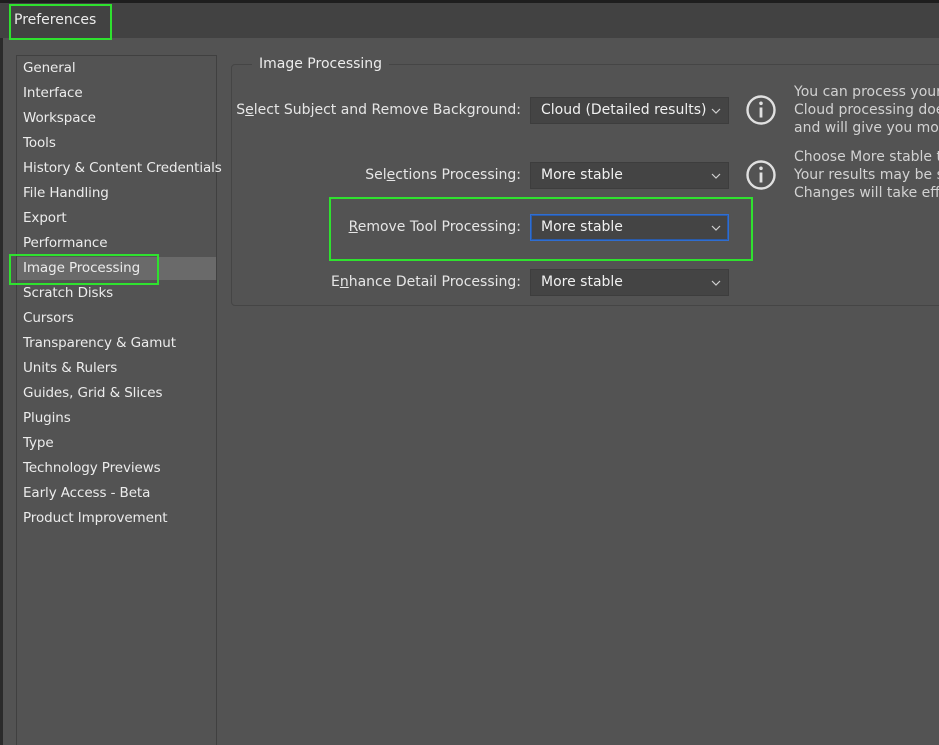 Image resolution: width=939 pixels, height=745 pixels. I want to click on sidebar-item-product-improvement: Product Improvement, so click(116, 518).